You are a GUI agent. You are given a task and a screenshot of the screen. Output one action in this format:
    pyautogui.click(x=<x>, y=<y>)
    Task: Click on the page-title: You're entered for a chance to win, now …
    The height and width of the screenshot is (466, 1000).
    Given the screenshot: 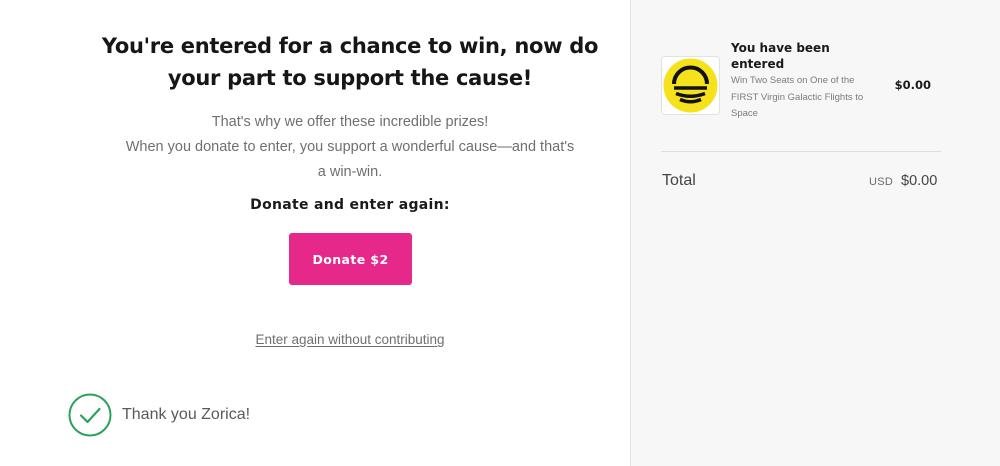 What is the action you would take?
    pyautogui.click(x=350, y=62)
    